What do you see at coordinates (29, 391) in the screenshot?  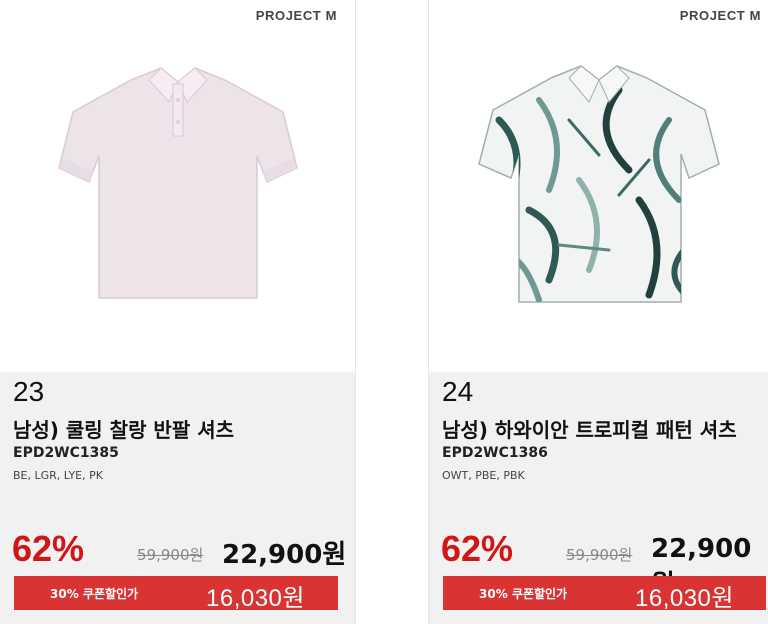 I see `rank-number: 23` at bounding box center [29, 391].